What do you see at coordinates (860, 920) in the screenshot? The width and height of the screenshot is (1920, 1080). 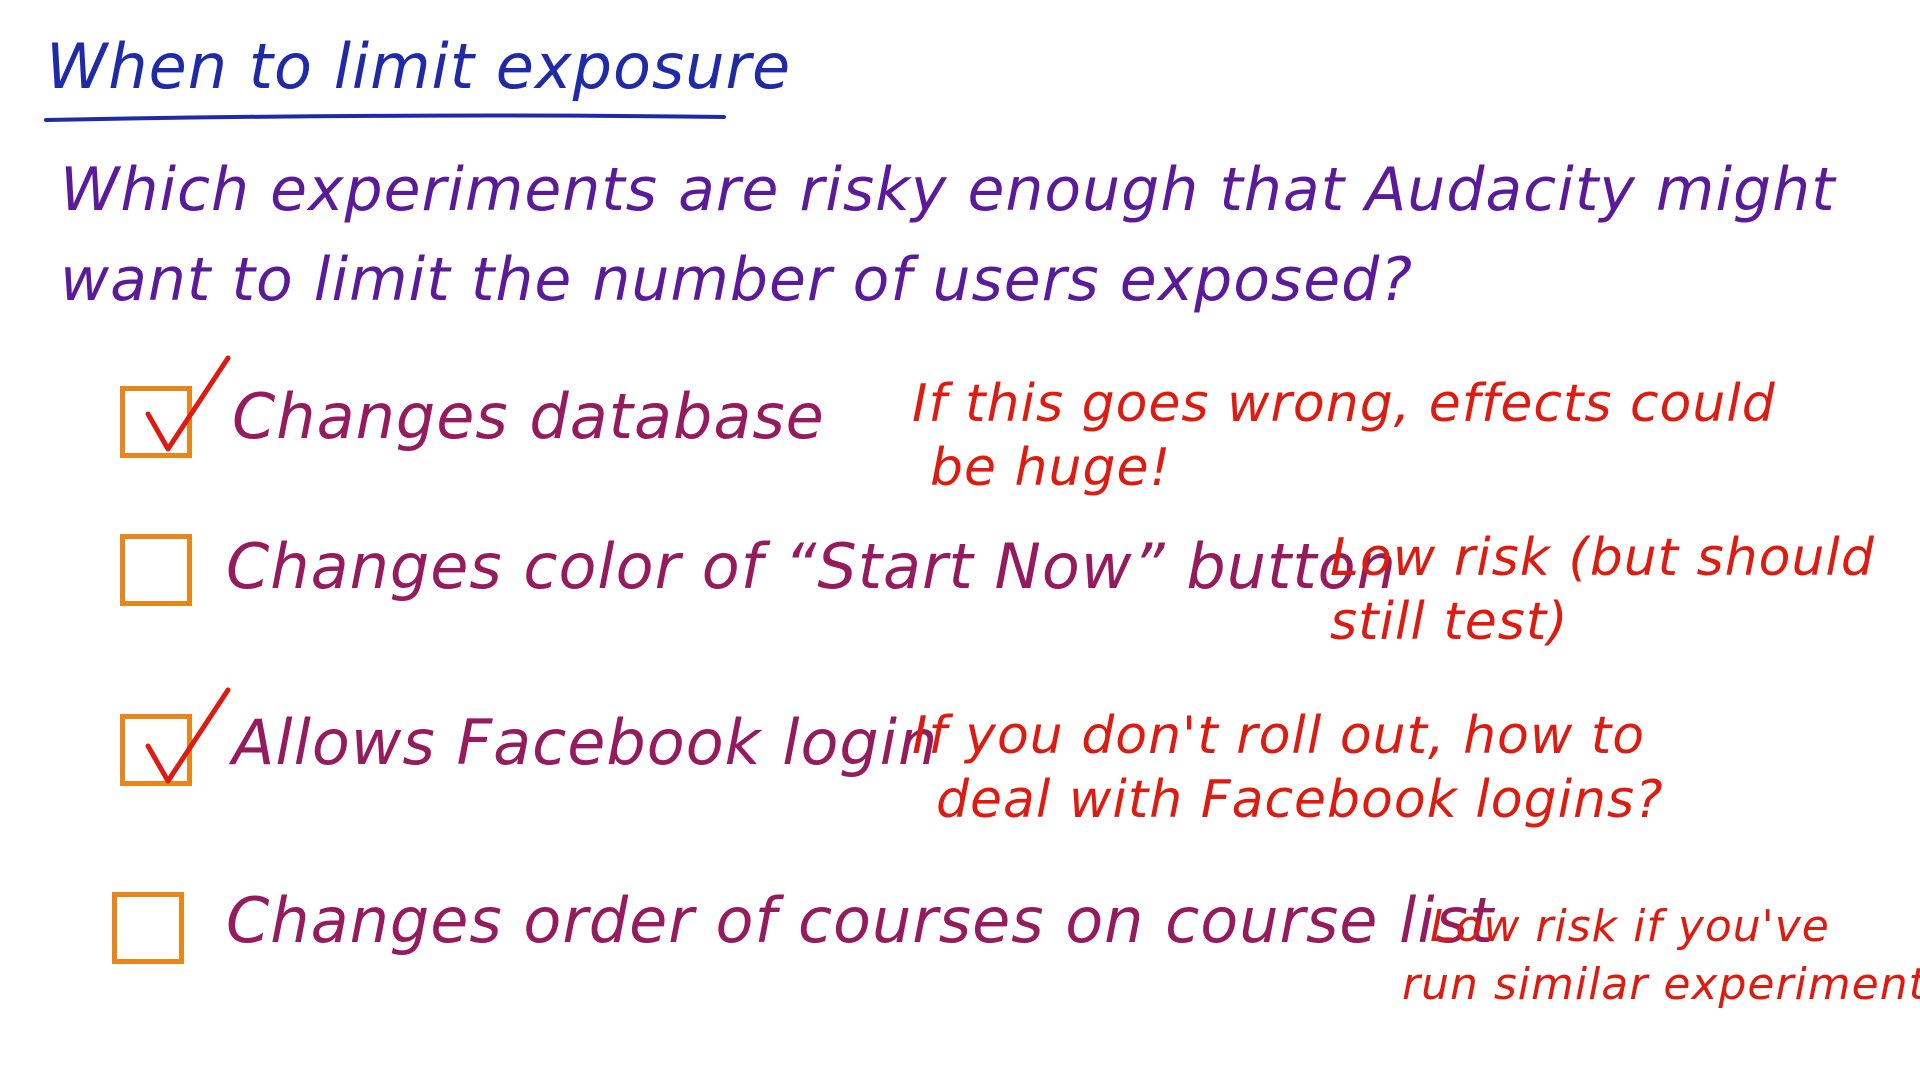 I see `option-label-changes-order: Changes order of courses on course list` at bounding box center [860, 920].